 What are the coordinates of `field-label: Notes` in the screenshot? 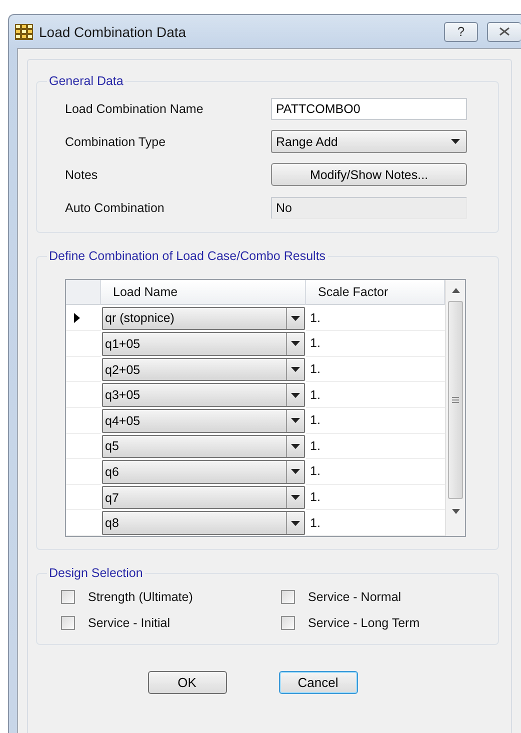 It's located at (82, 175).